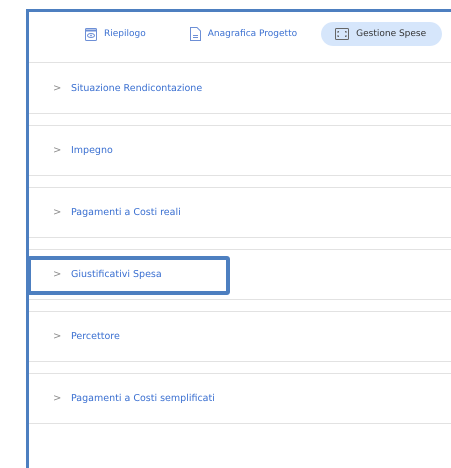 The width and height of the screenshot is (451, 468). What do you see at coordinates (136, 88) in the screenshot?
I see `section-title: Situazione Rendicontazione` at bounding box center [136, 88].